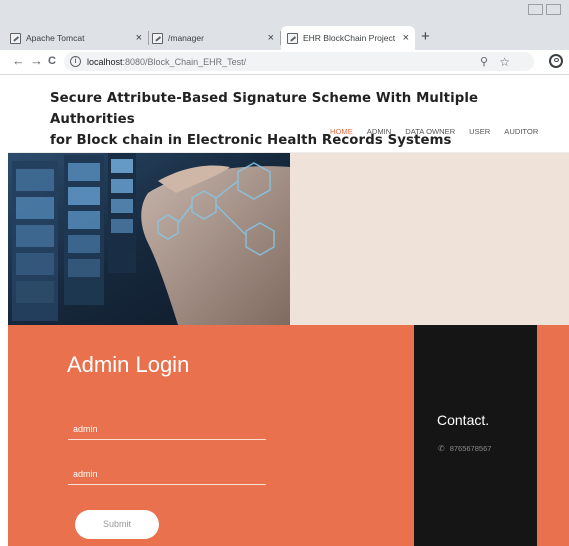 This screenshot has height=546, width=569. I want to click on tab-manager: /manager ×, so click(216, 38).